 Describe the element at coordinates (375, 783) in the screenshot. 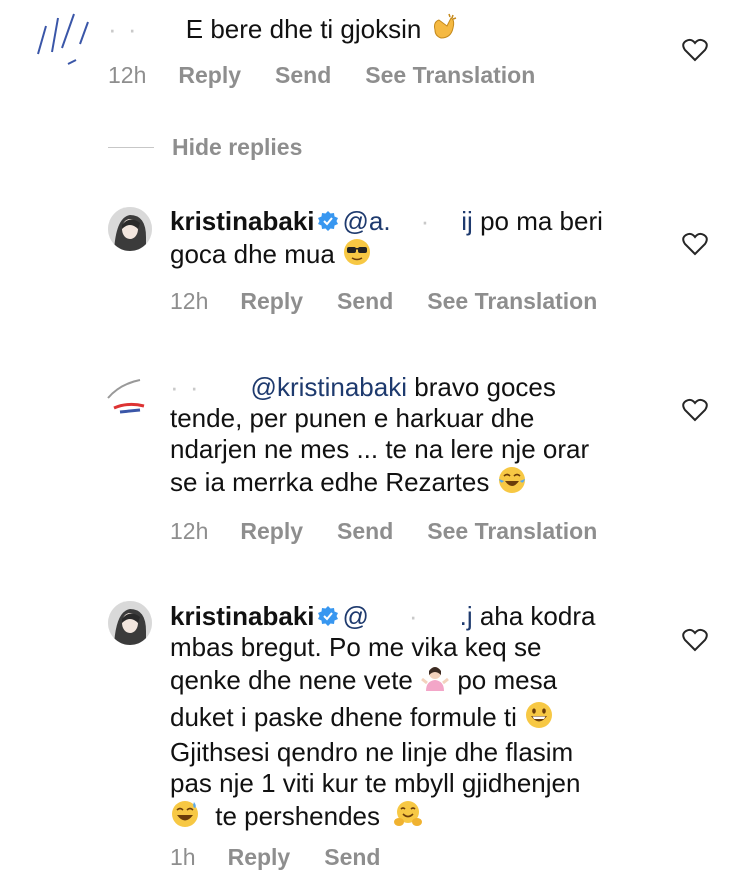

I see `comment-body-line6: pas nje 1 viti kur te mbyll gjidhenjen` at that location.